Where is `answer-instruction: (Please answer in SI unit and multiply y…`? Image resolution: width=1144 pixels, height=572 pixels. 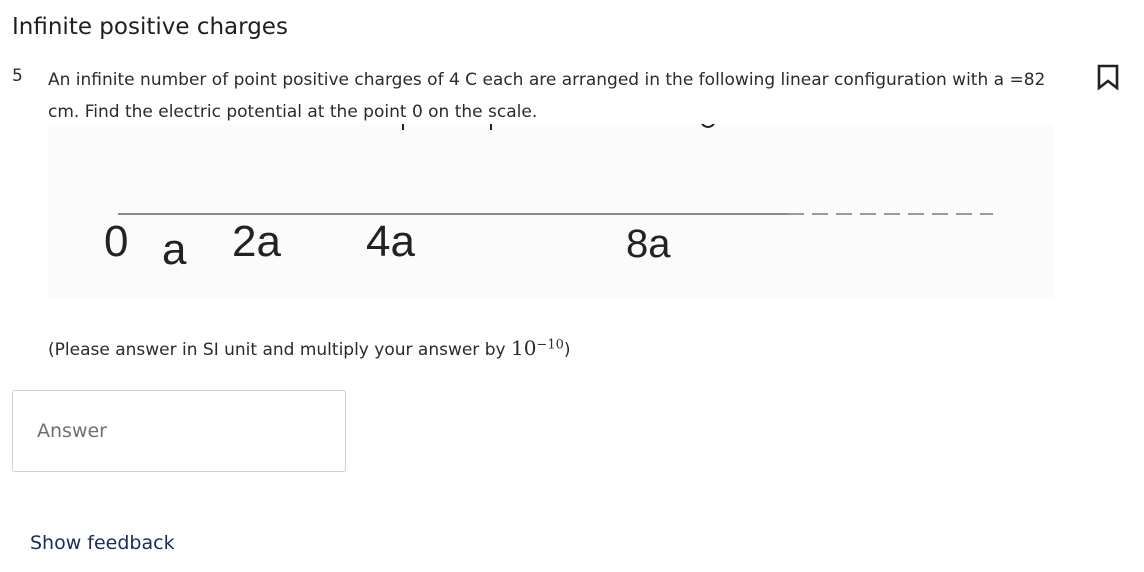 answer-instruction: (Please answer in SI unit and multiply y… is located at coordinates (309, 348).